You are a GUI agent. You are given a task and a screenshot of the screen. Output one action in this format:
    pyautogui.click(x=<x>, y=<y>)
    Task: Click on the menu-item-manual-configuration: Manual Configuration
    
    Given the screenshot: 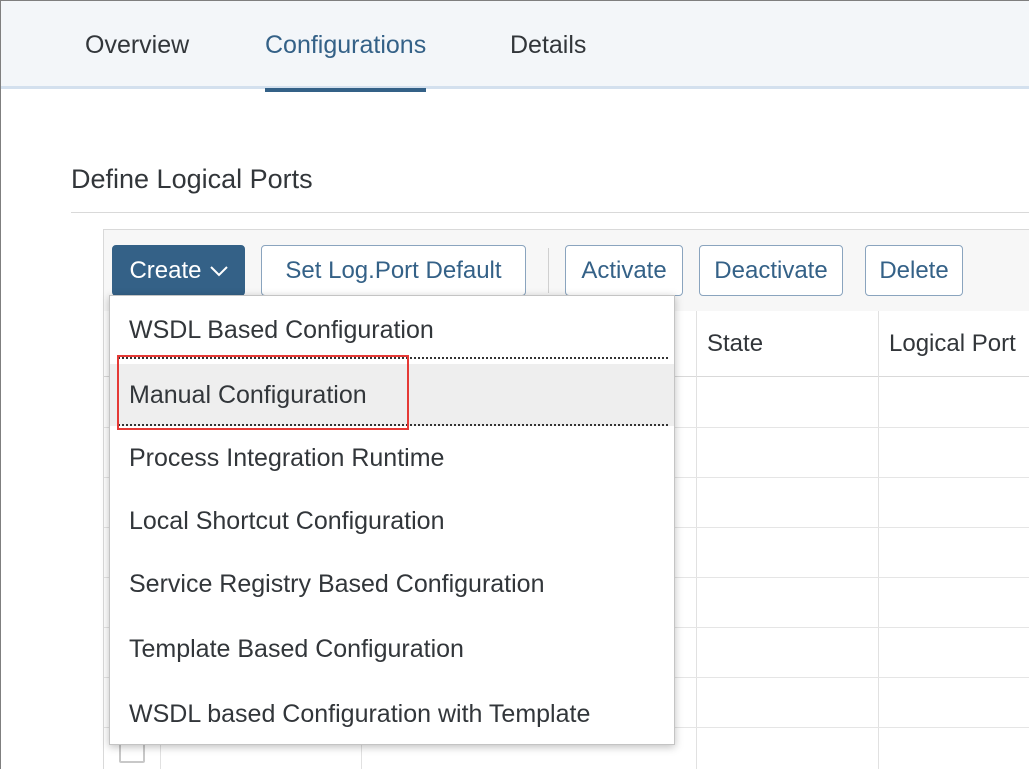 What is the action you would take?
    pyautogui.click(x=392, y=395)
    